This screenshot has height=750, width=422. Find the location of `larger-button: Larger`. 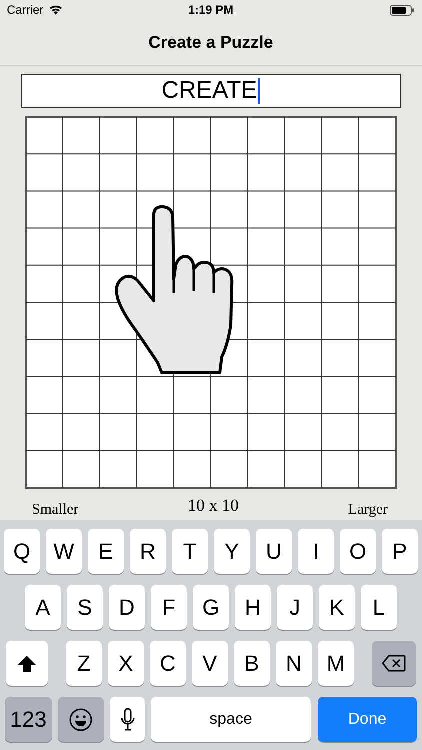

larger-button: Larger is located at coordinates (368, 510).